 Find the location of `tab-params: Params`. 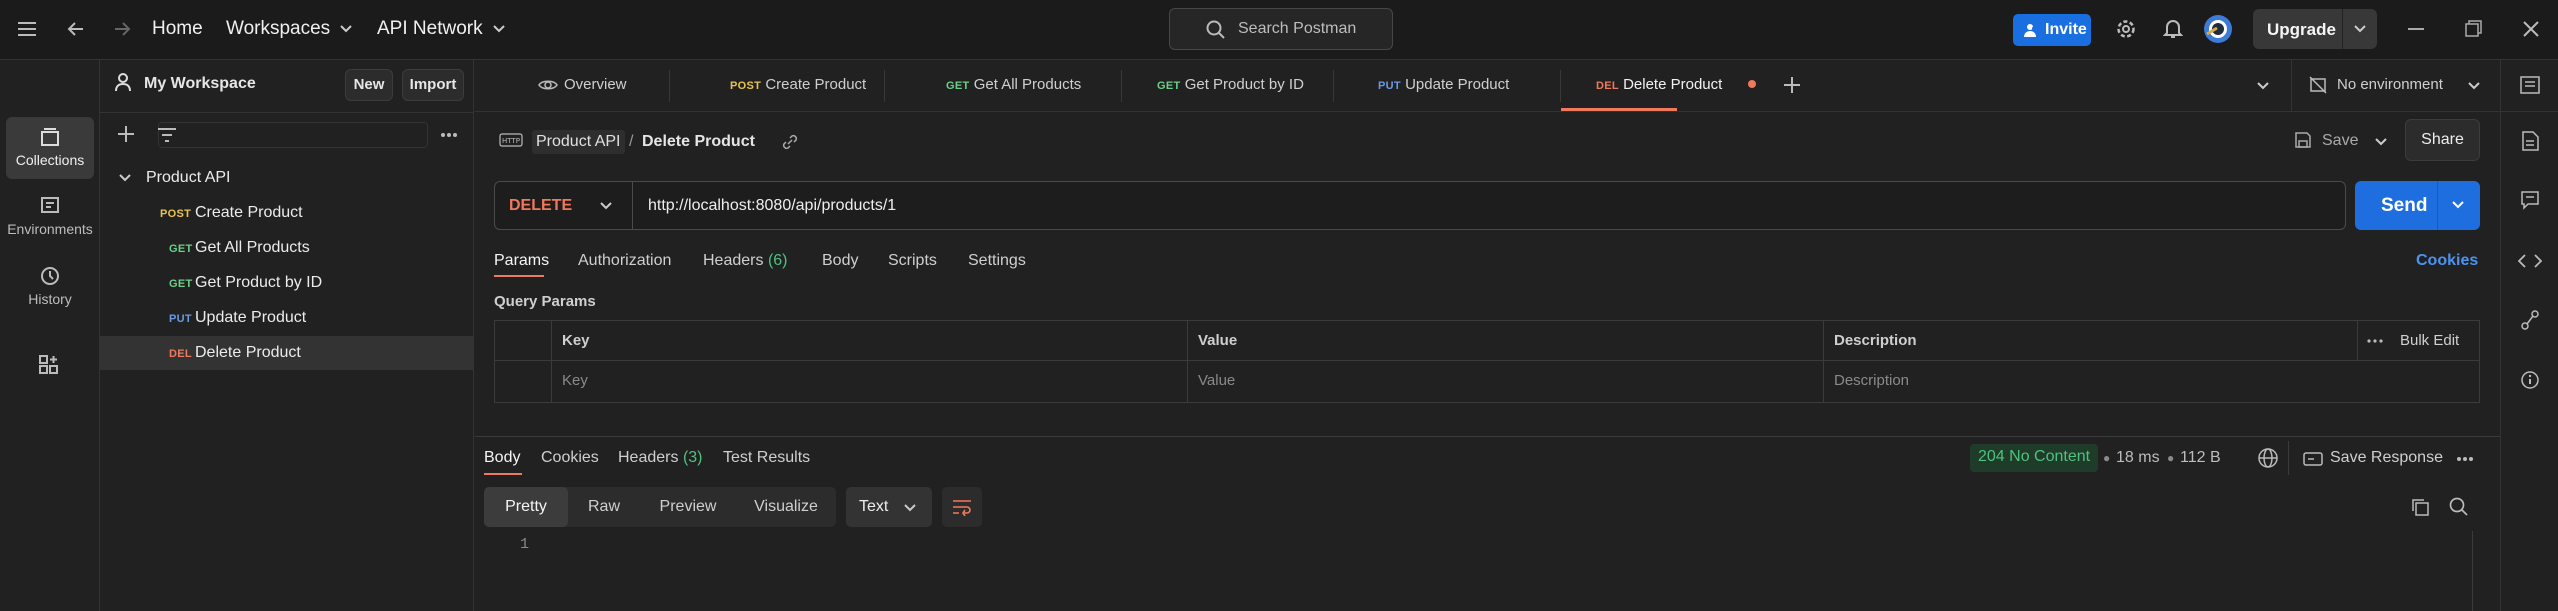

tab-params: Params is located at coordinates (521, 261).